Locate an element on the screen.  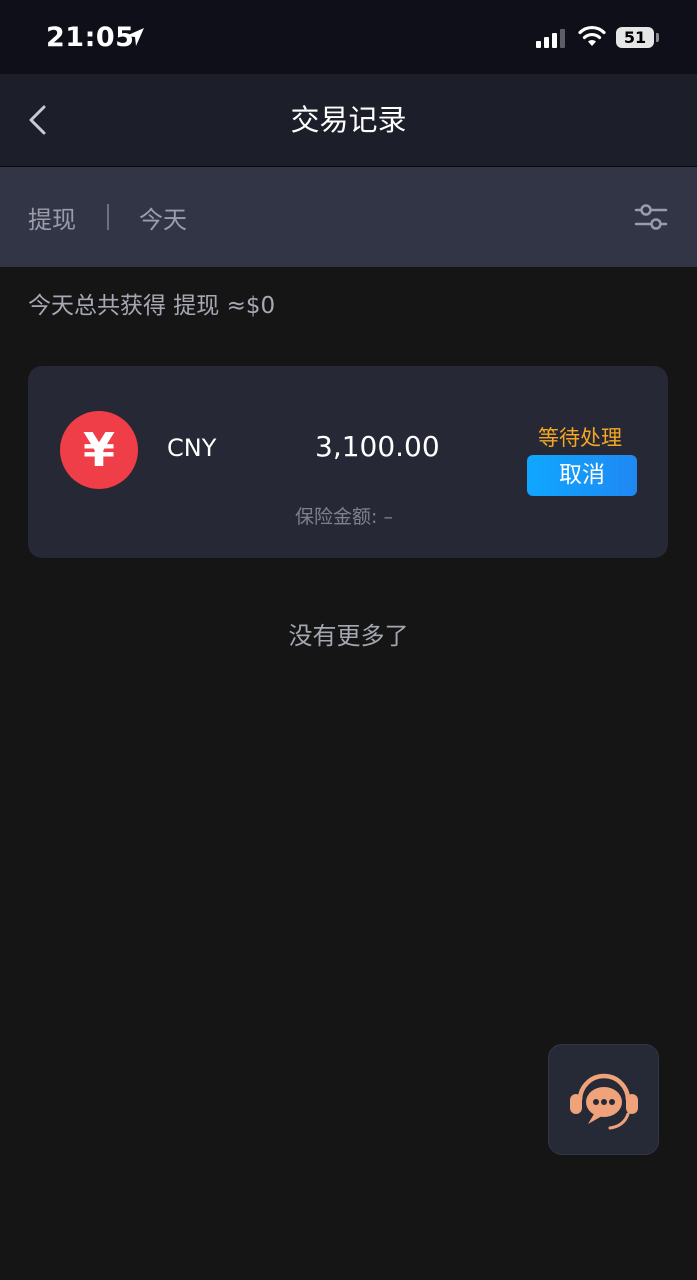
filter-divider is located at coordinates (108, 217).